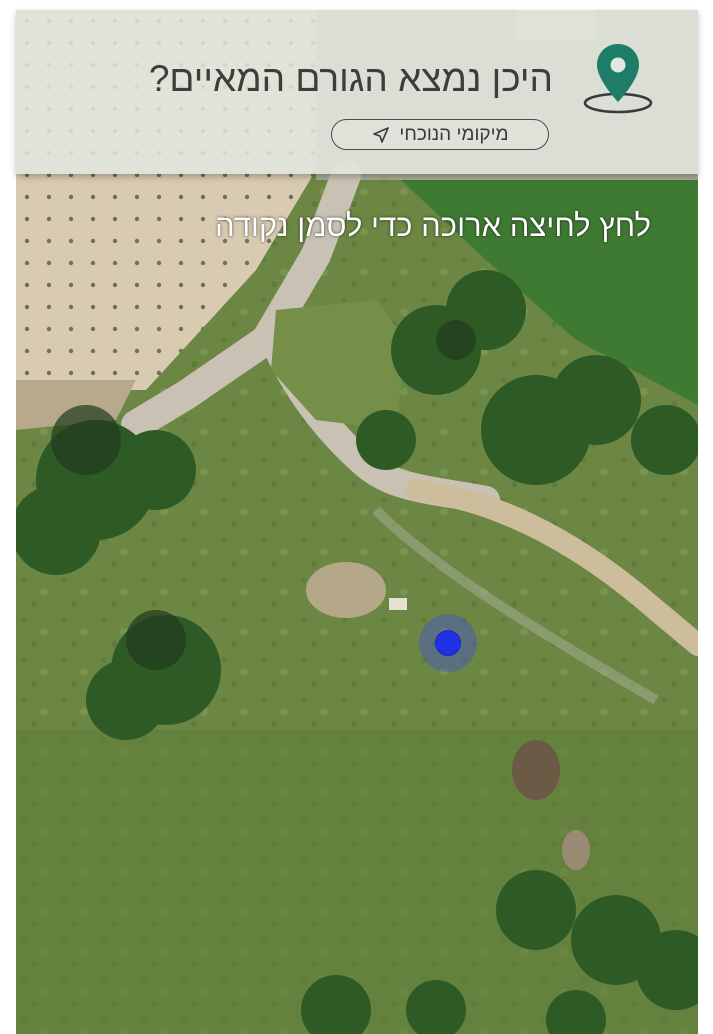 The height and width of the screenshot is (1034, 713). Describe the element at coordinates (350, 78) in the screenshot. I see `page-title: היכן נמצא הגורם המאיים?` at that location.